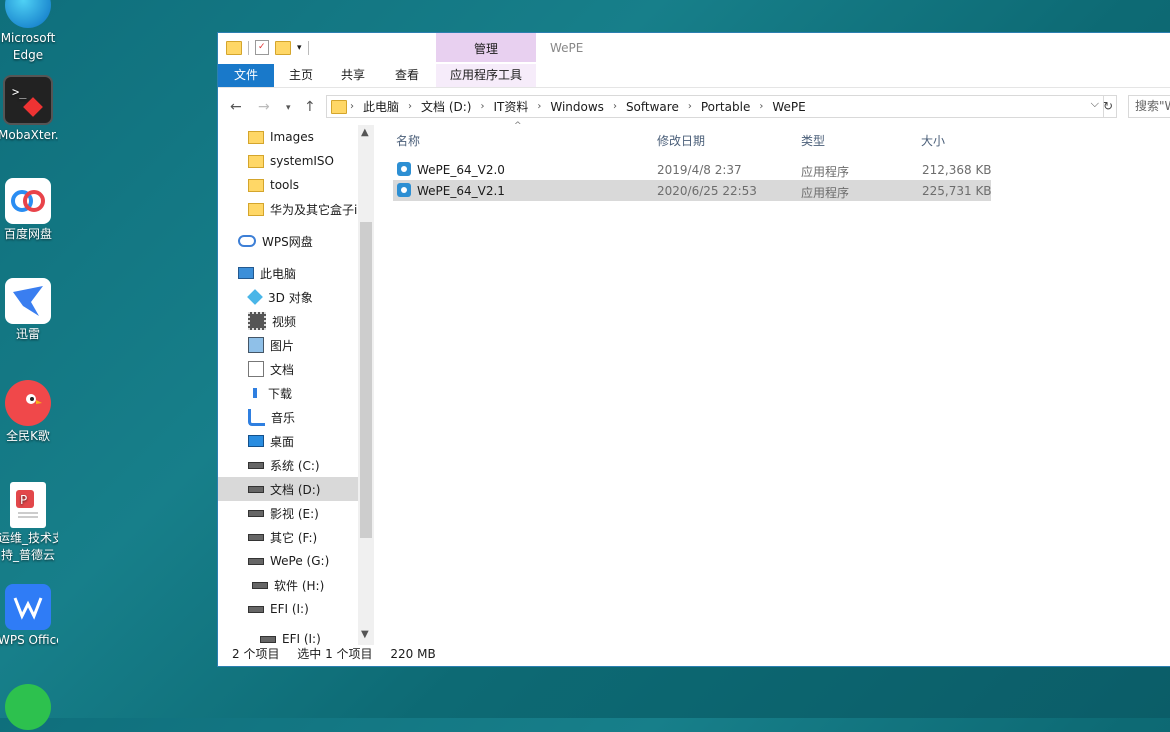 The image size is (1170, 732). I want to click on window-title: WePE, so click(567, 48).